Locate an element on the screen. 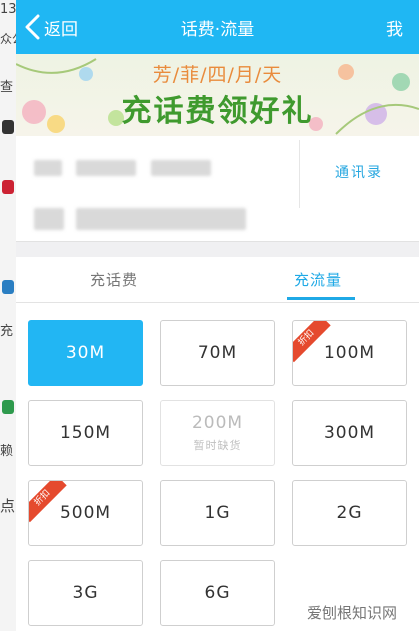  package-option-30m: 30M is located at coordinates (85, 353).